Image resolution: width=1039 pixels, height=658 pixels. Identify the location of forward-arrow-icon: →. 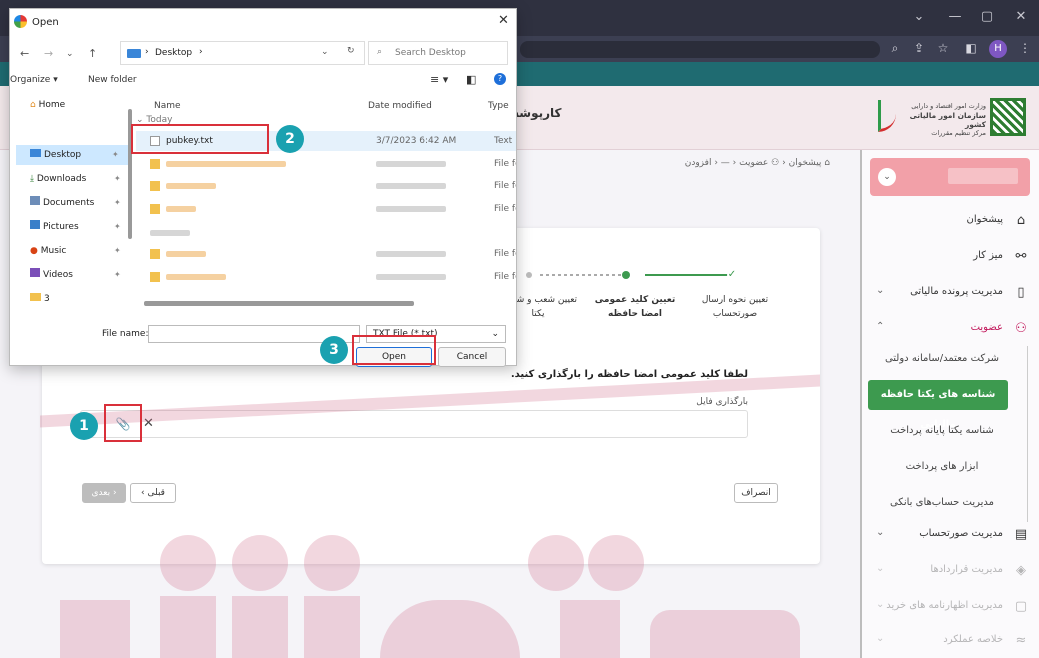
(48, 53).